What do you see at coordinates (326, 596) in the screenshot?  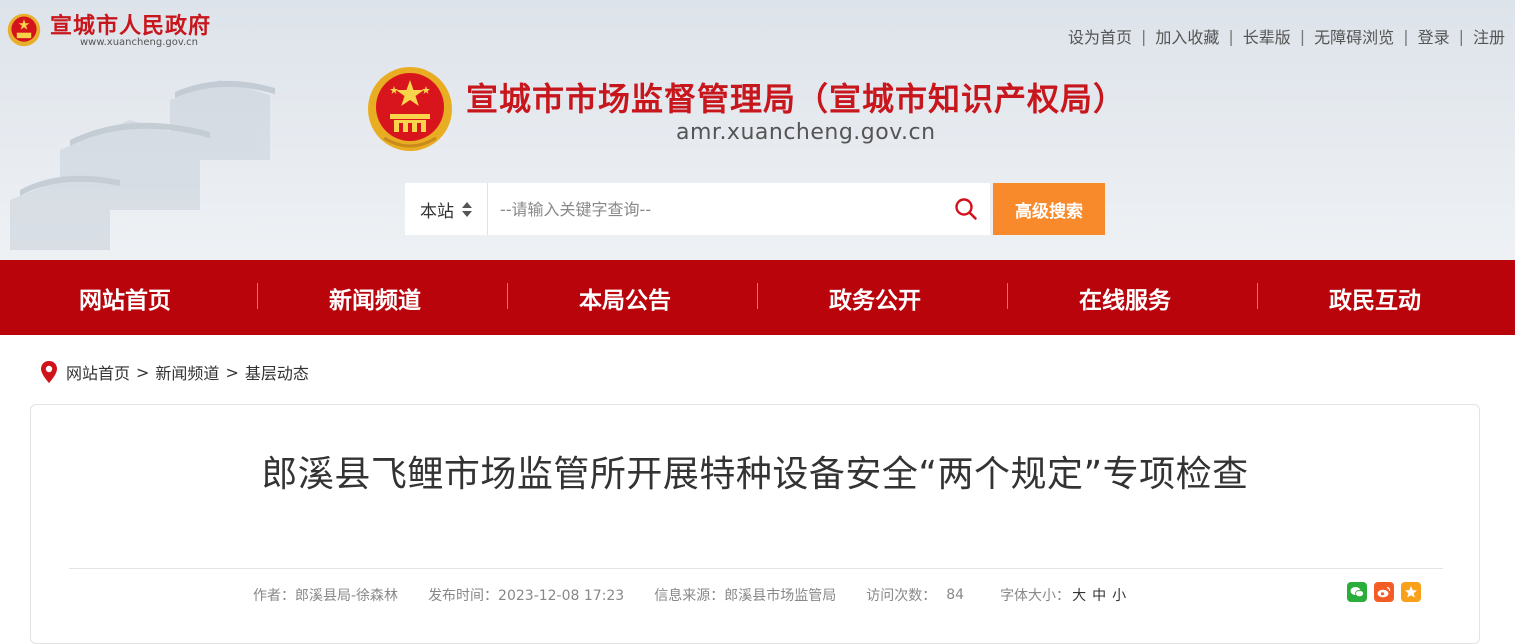 I see `article-author: 作者：郎溪县局-徐森林` at bounding box center [326, 596].